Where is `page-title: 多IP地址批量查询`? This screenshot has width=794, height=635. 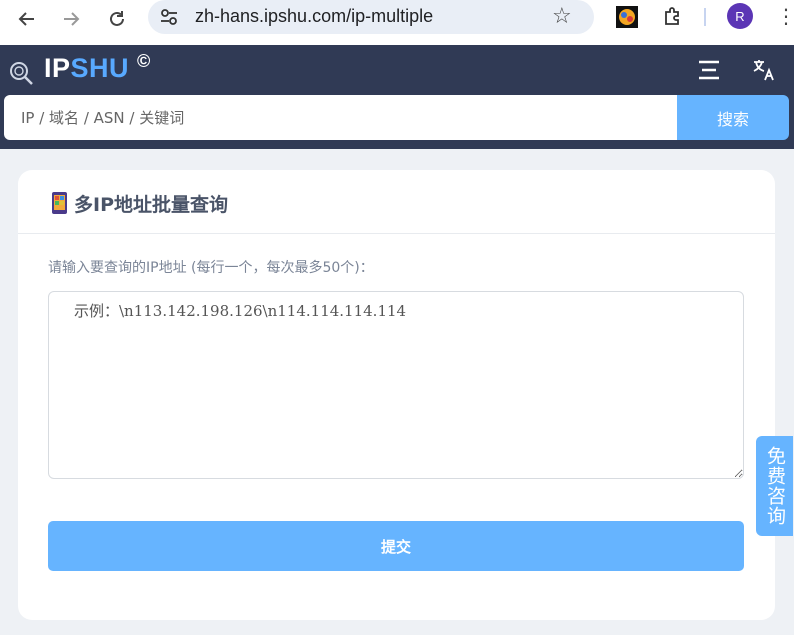
page-title: 多IP地址批量查询 is located at coordinates (151, 205).